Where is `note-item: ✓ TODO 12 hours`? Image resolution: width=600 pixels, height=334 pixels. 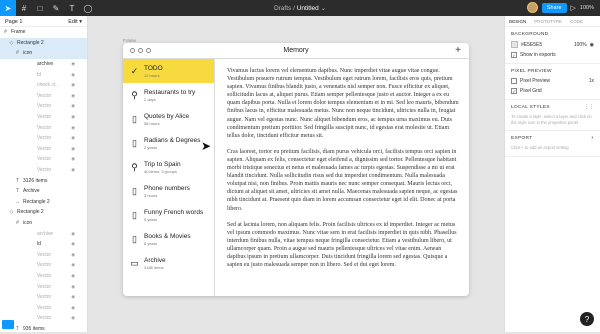
note-item: ✓ TODO 12 hours is located at coordinates (168, 71).